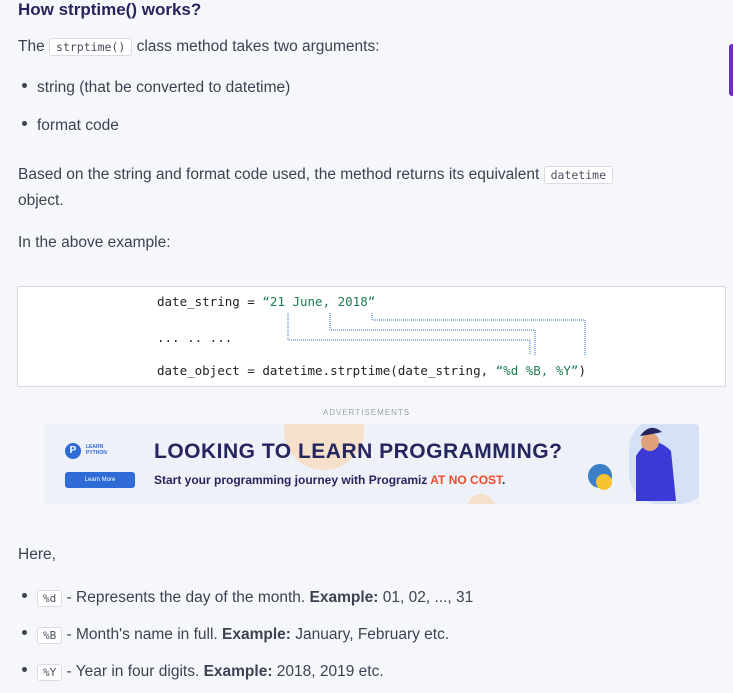  Describe the element at coordinates (50, 635) in the screenshot. I see `directive-code: %B` at that location.